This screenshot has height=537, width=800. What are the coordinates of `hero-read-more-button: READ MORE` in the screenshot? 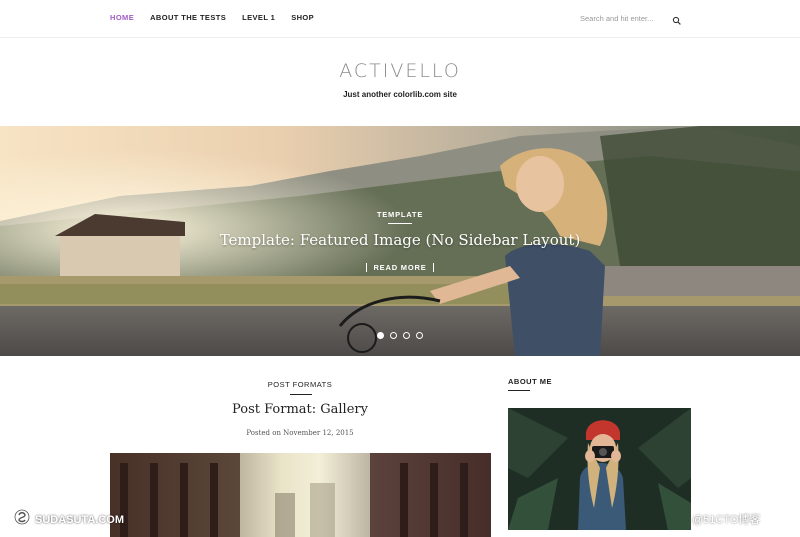 It's located at (400, 267).